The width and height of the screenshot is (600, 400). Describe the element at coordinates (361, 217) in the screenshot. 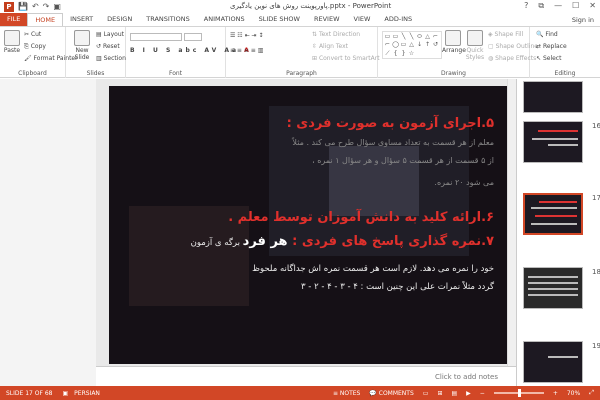

I see `slide-heading-6: ۶.ارائه کلید به دانش آموزان توسط معلم .` at that location.